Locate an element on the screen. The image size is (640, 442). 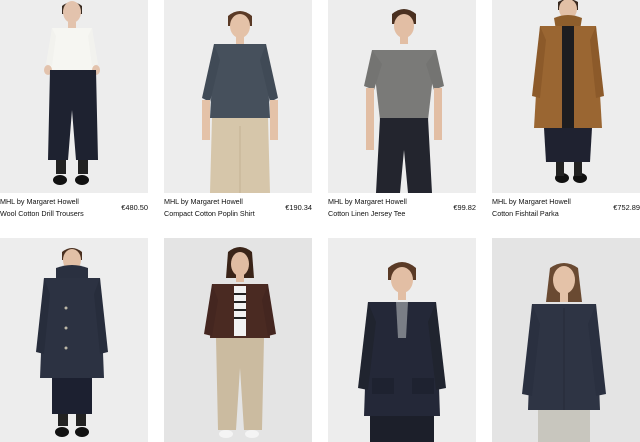
model-brown-jacket-chinos-icon is located at coordinates (238, 340).